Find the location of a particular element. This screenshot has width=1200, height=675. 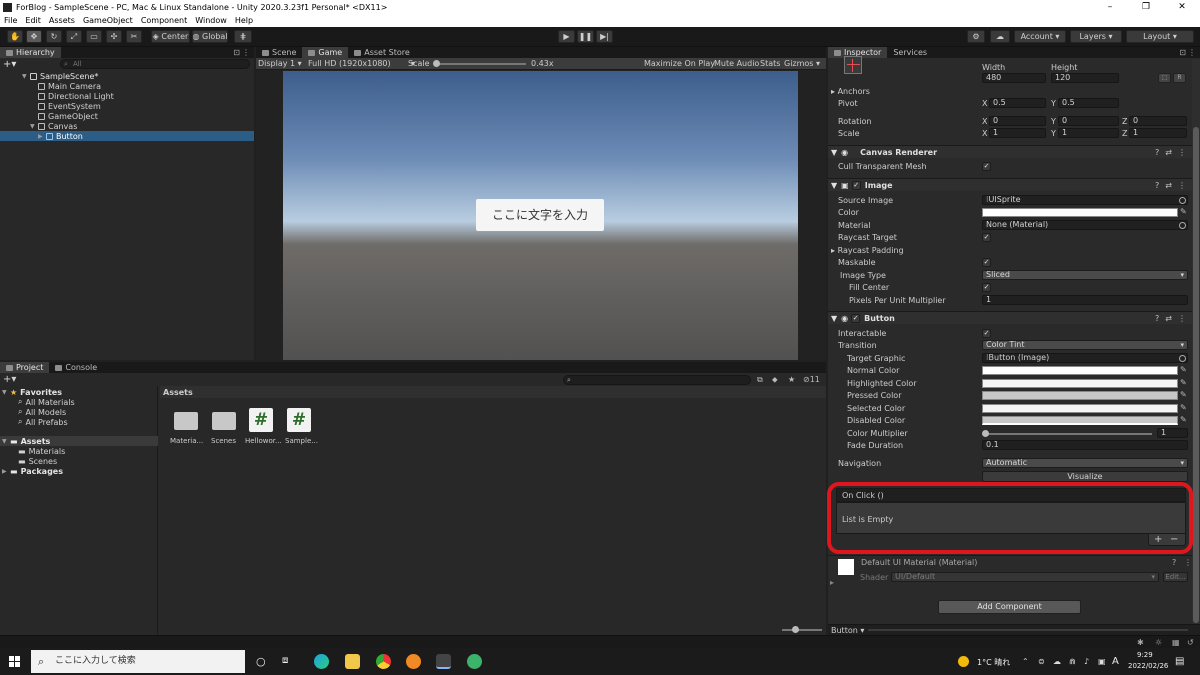

custom-tool-icon: ✂ is located at coordinates (134, 36).